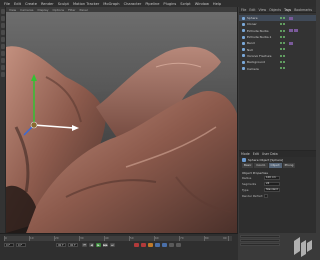 This screenshot has width=320, height=260. What do you see at coordinates (243, 24) in the screenshot?
I see `cloner-icon` at bounding box center [243, 24].